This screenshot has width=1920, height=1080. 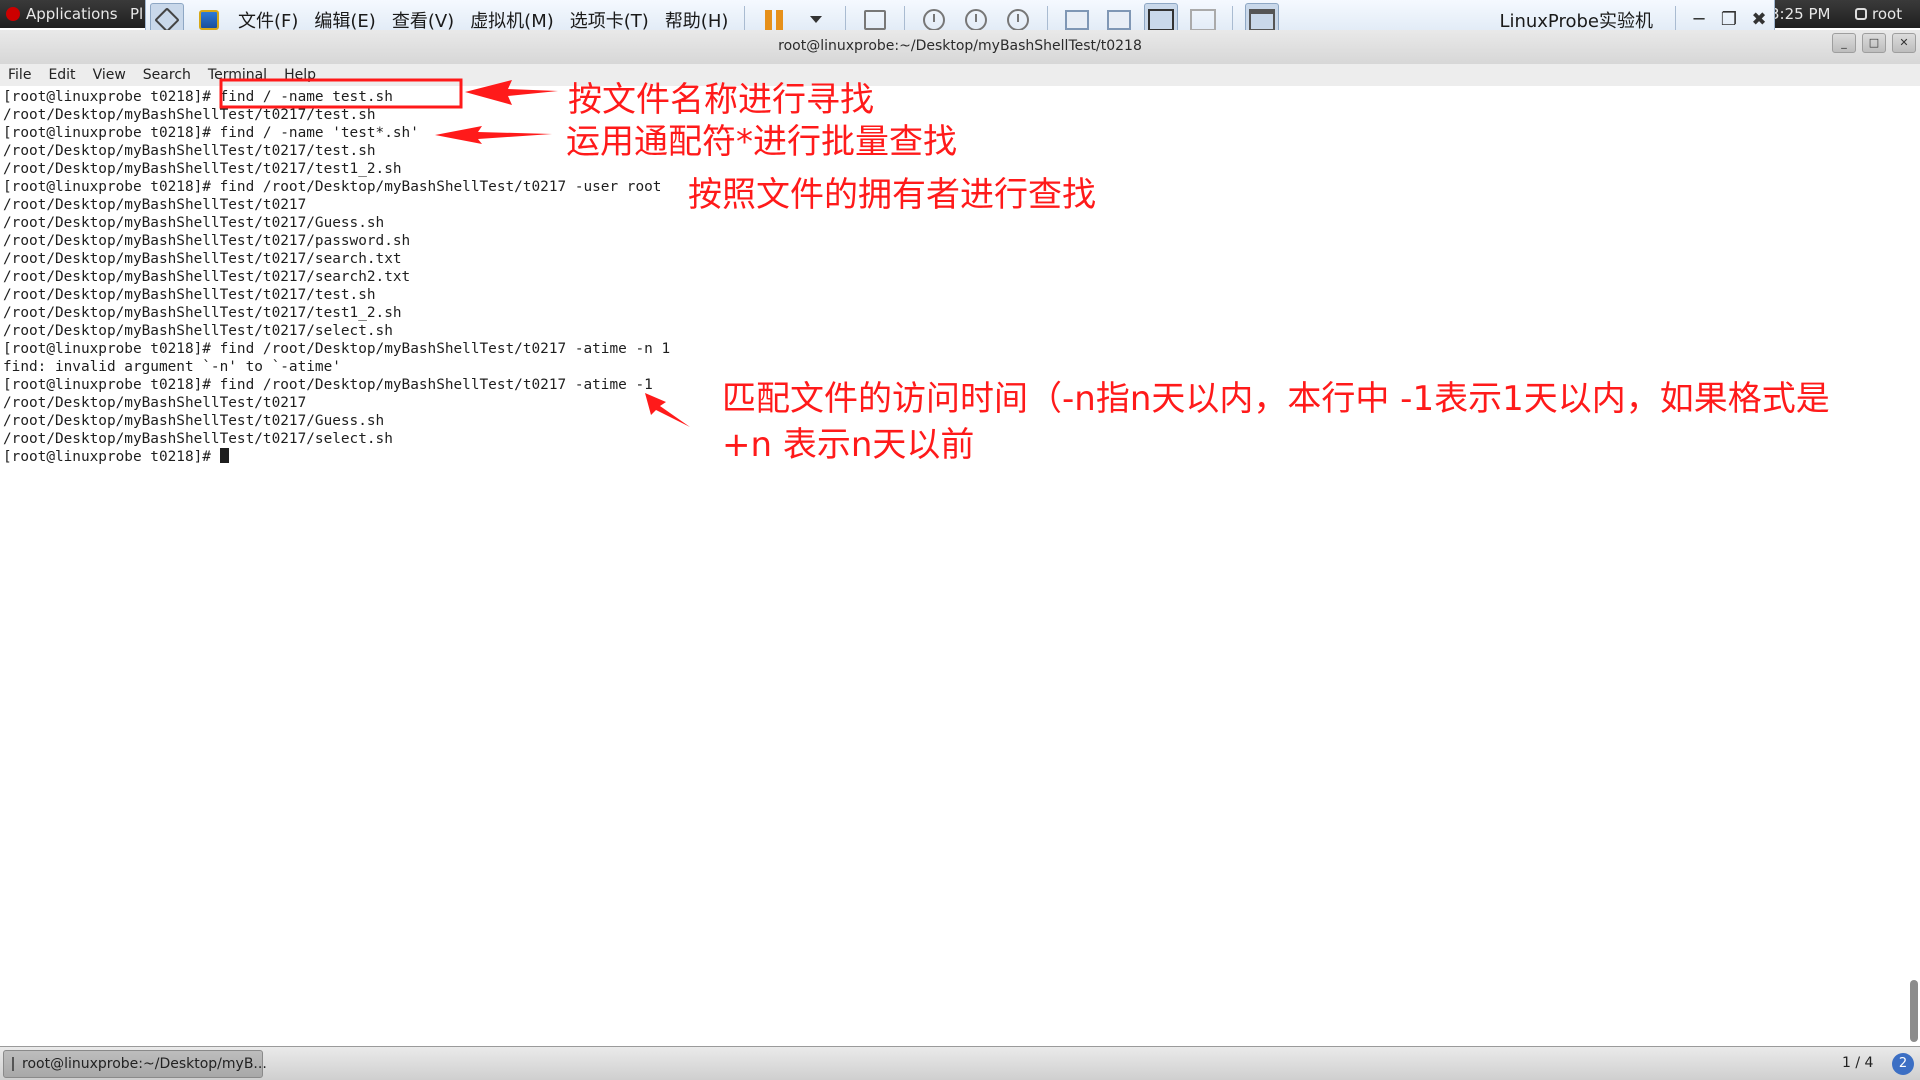 I want to click on user-label: root, so click(x=1887, y=14).